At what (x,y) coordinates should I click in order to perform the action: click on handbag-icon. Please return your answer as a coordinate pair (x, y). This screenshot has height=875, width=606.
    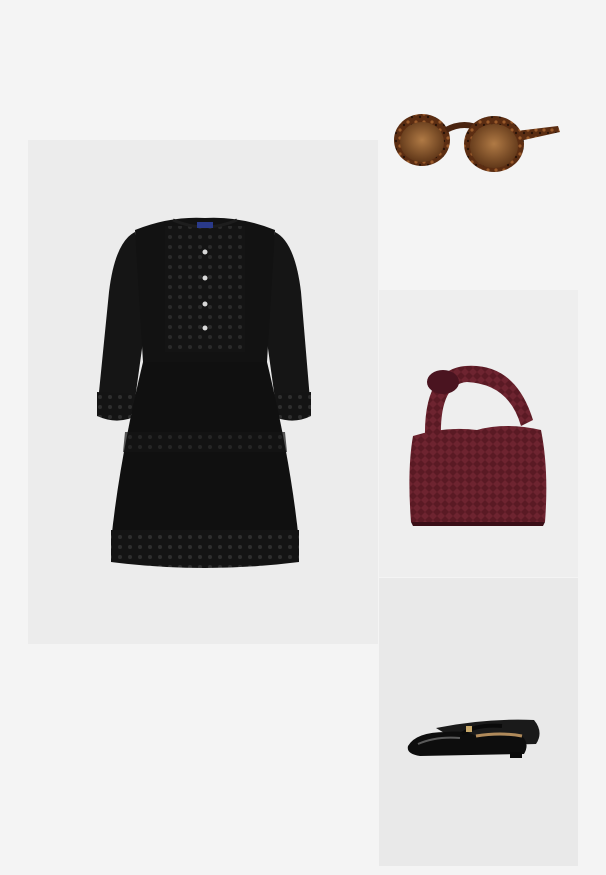
    Looking at the image, I should click on (478, 445).